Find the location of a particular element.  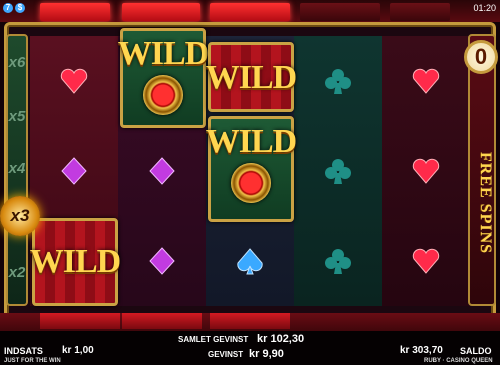

multiplier-x4: x4 is located at coordinates (17, 168).